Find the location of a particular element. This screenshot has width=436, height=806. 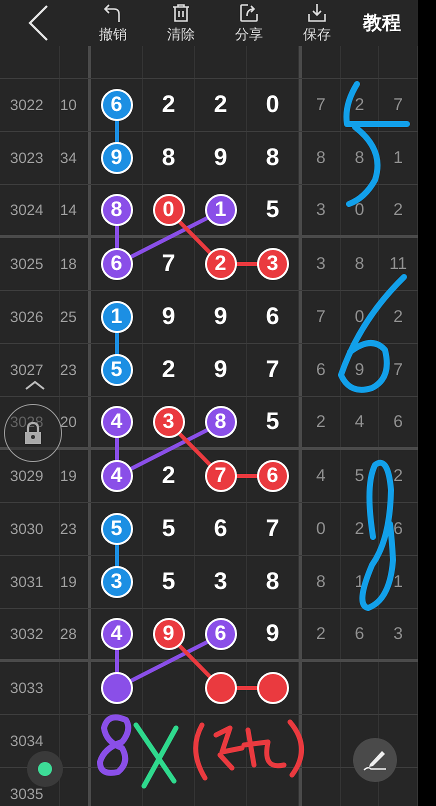

toolbar-button: 分享 is located at coordinates (249, 23).